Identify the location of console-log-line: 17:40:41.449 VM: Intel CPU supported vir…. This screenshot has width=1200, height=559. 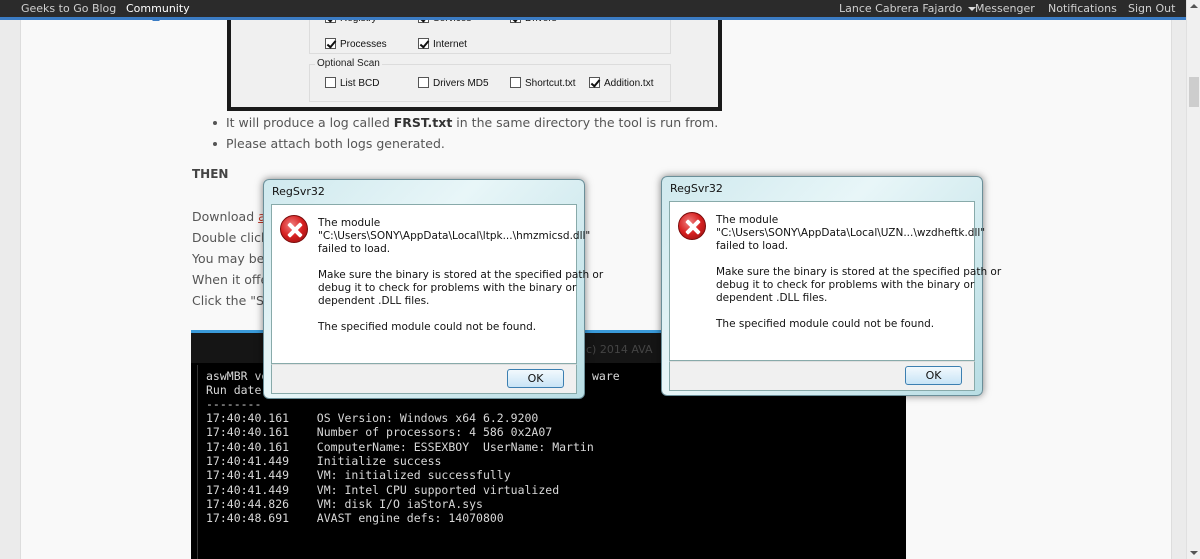
(382, 490).